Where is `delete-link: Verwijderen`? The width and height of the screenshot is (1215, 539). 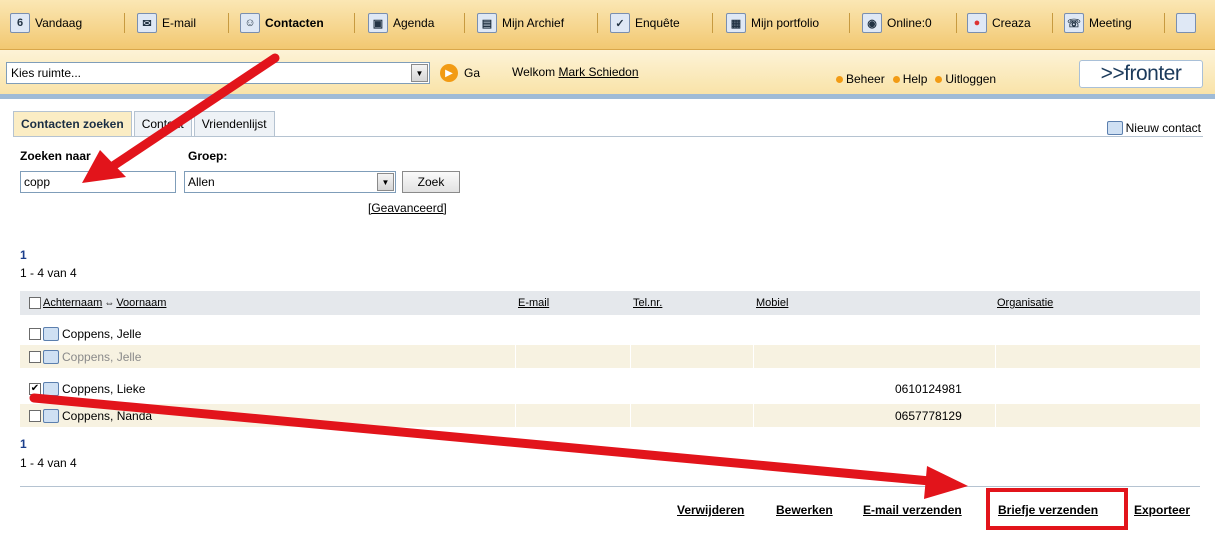
delete-link: Verwijderen is located at coordinates (710, 510).